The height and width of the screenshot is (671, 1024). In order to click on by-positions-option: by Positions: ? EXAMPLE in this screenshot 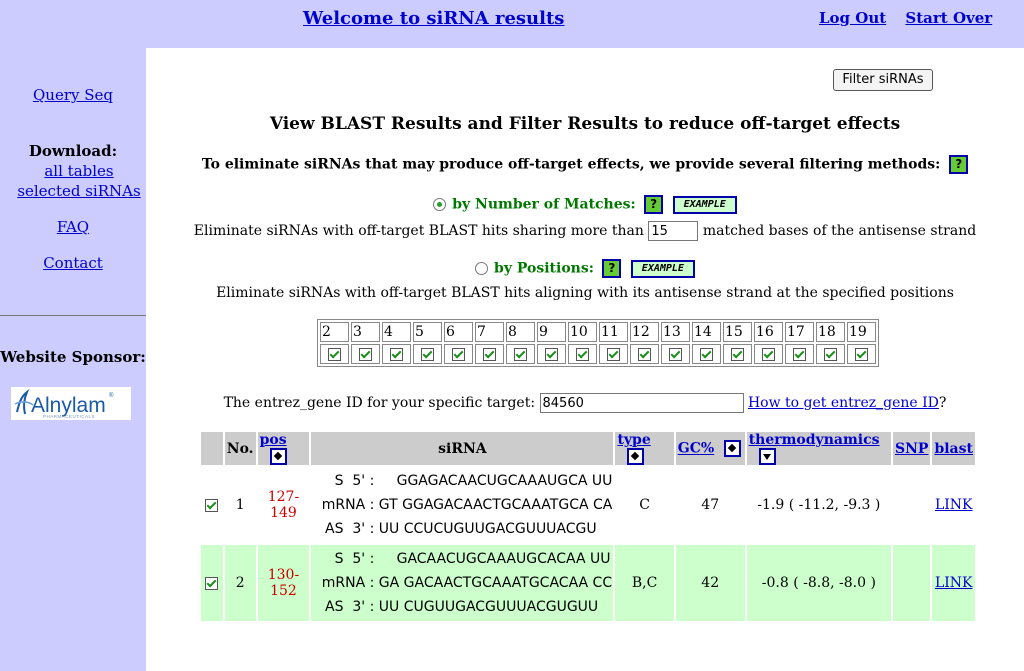, I will do `click(585, 268)`.